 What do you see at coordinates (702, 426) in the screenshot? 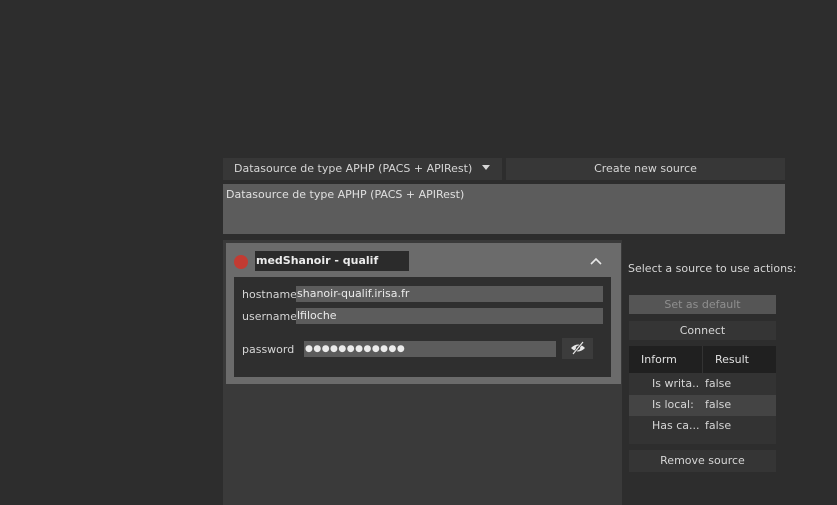
I see `table-row: Has ca... false` at bounding box center [702, 426].